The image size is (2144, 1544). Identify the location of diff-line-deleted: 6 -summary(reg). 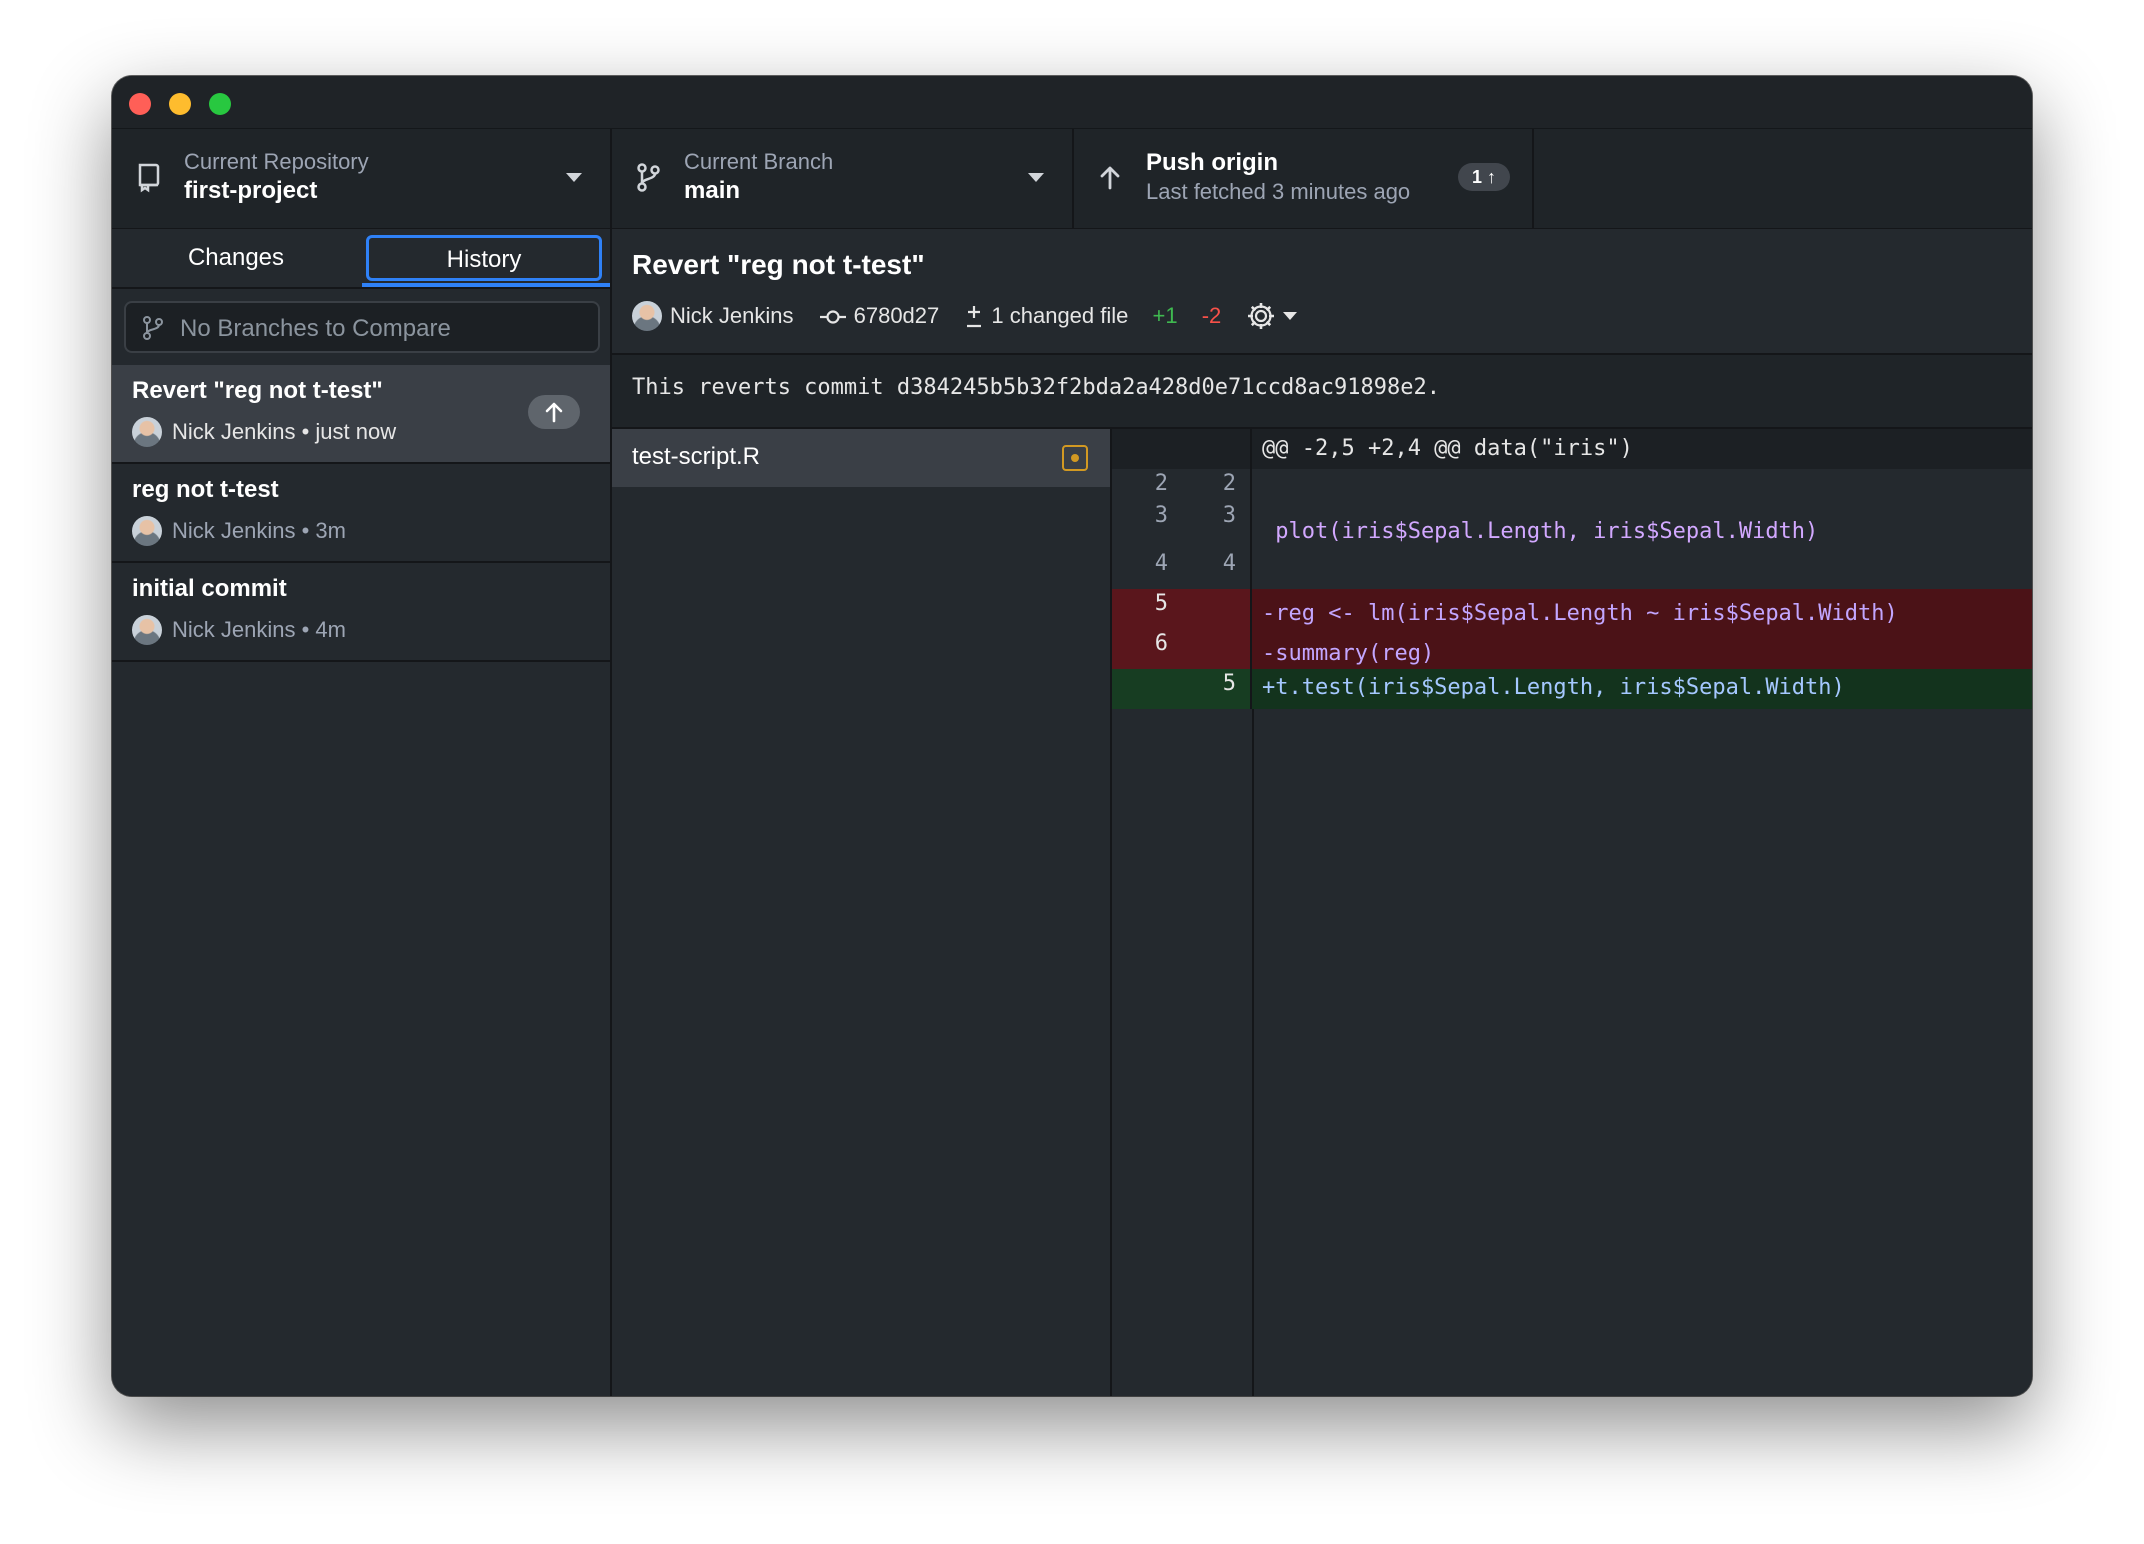
(1572, 649).